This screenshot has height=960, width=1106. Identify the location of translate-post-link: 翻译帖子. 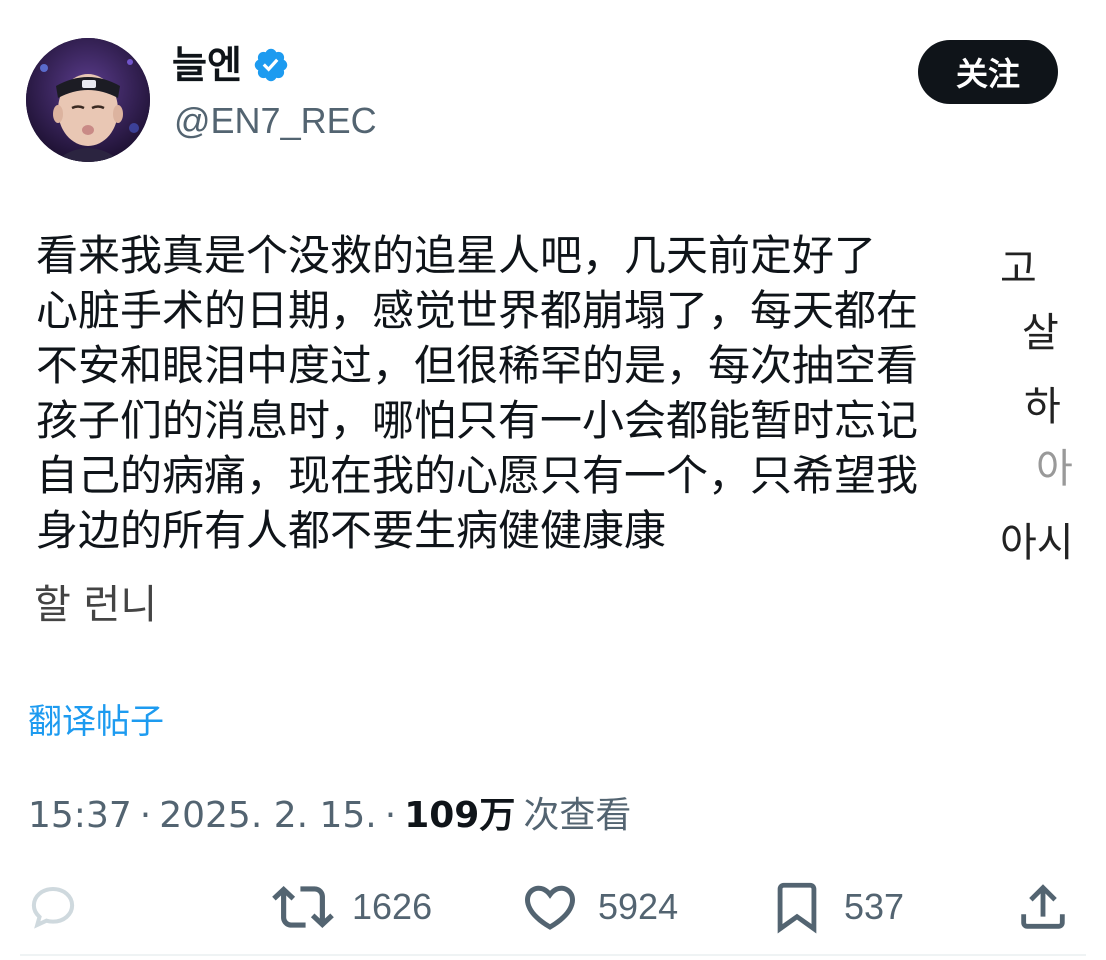
(96, 718).